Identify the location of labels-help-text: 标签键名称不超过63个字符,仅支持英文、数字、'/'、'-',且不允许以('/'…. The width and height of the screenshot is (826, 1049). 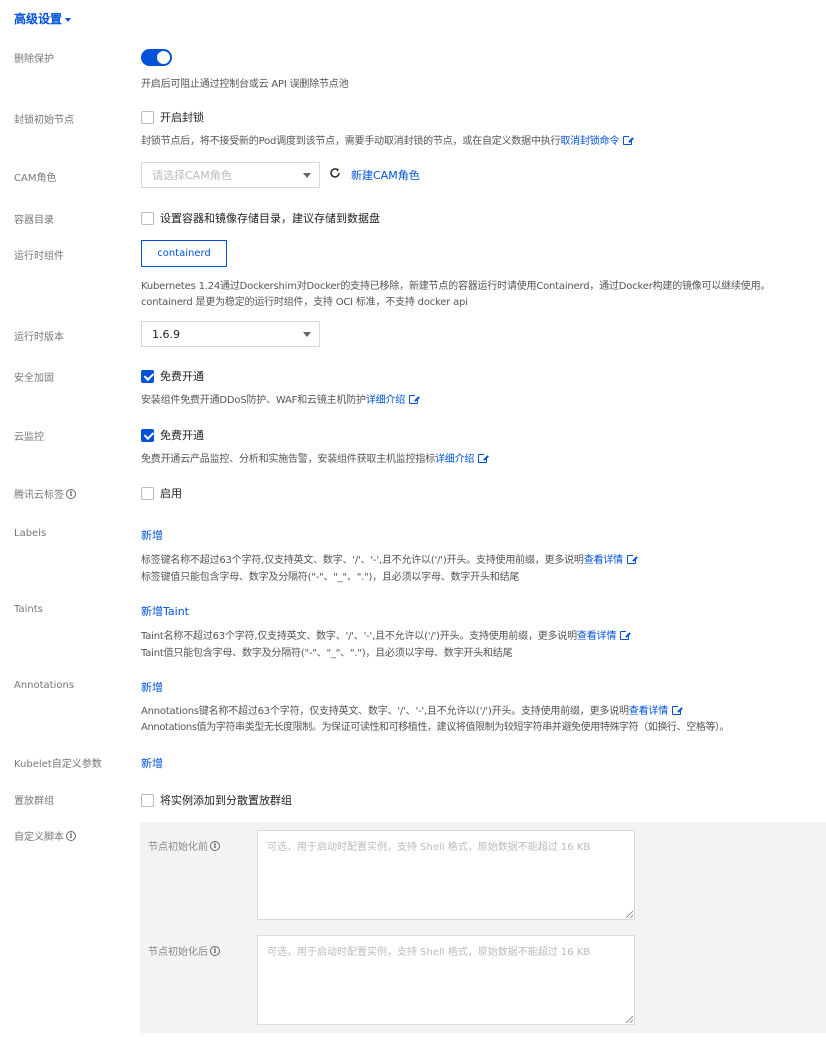
(362, 560).